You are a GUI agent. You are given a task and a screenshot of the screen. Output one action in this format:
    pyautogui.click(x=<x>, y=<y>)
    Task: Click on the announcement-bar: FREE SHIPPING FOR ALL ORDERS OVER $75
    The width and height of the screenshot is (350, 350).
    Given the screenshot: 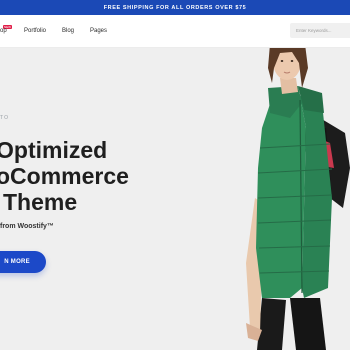 What is the action you would take?
    pyautogui.click(x=175, y=7)
    